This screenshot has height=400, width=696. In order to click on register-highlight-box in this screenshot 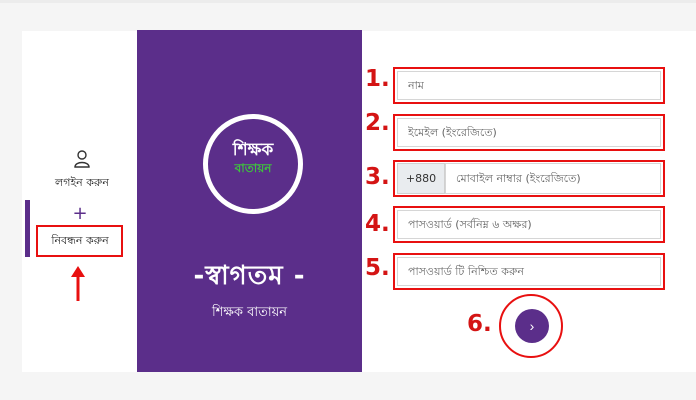, I will do `click(79, 241)`.